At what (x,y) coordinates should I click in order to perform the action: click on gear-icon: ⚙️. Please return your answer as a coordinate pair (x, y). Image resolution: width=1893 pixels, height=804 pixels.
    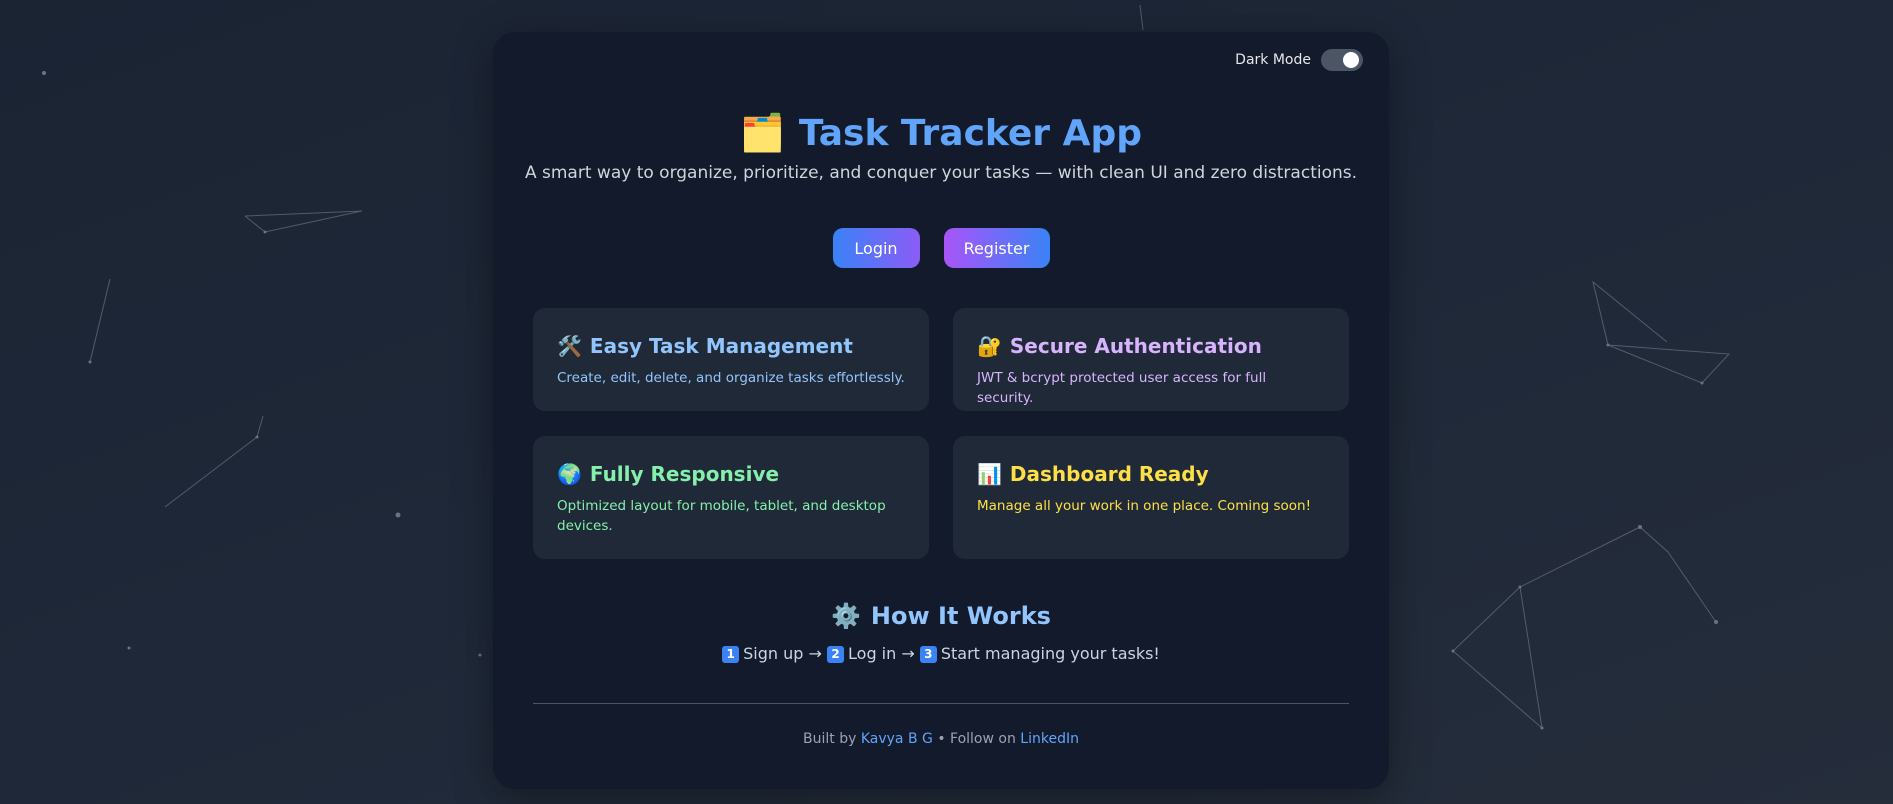
    Looking at the image, I should click on (846, 616).